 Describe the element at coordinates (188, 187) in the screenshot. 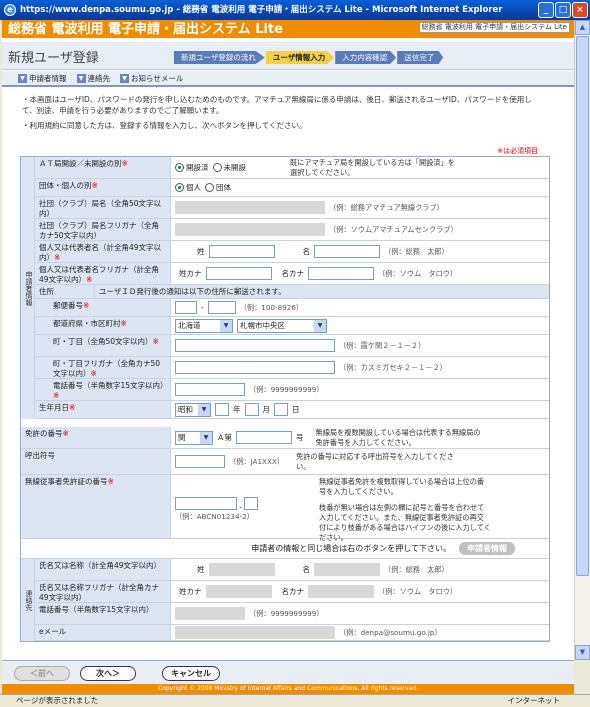

I see `type-radio-individual: 個人` at that location.